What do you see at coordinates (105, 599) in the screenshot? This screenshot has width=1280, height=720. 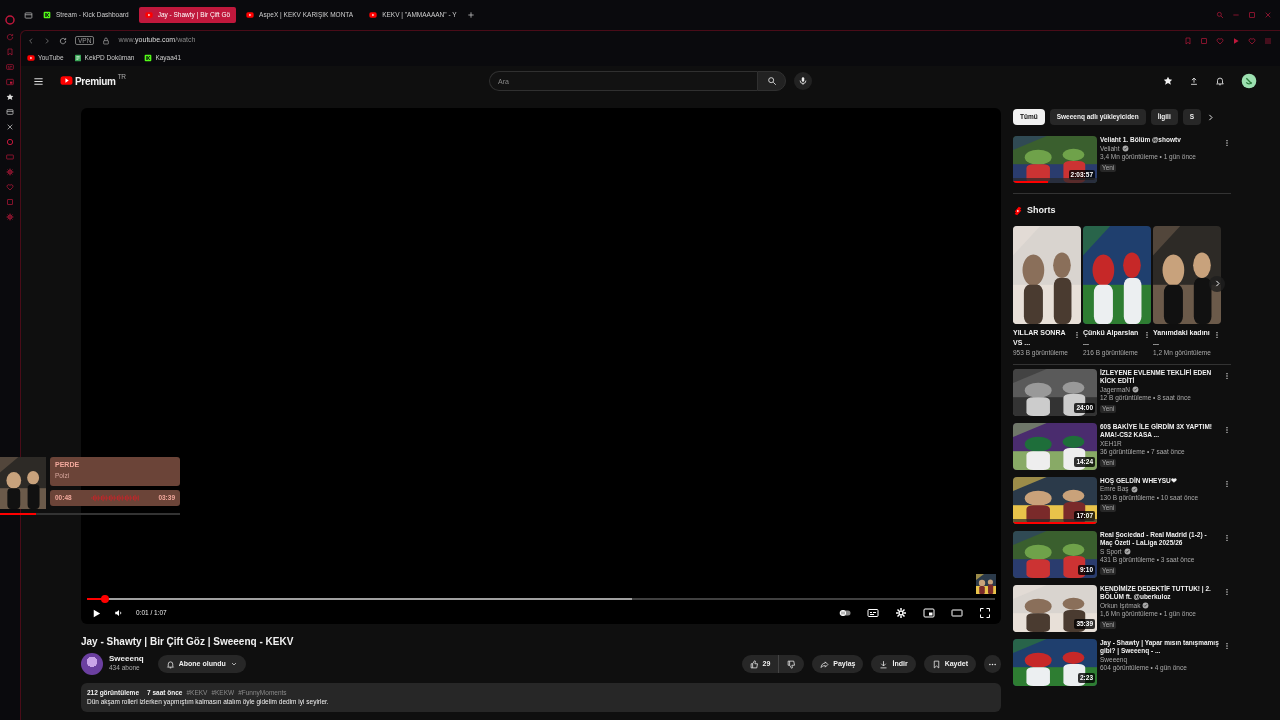 I see `scrubber-handle` at bounding box center [105, 599].